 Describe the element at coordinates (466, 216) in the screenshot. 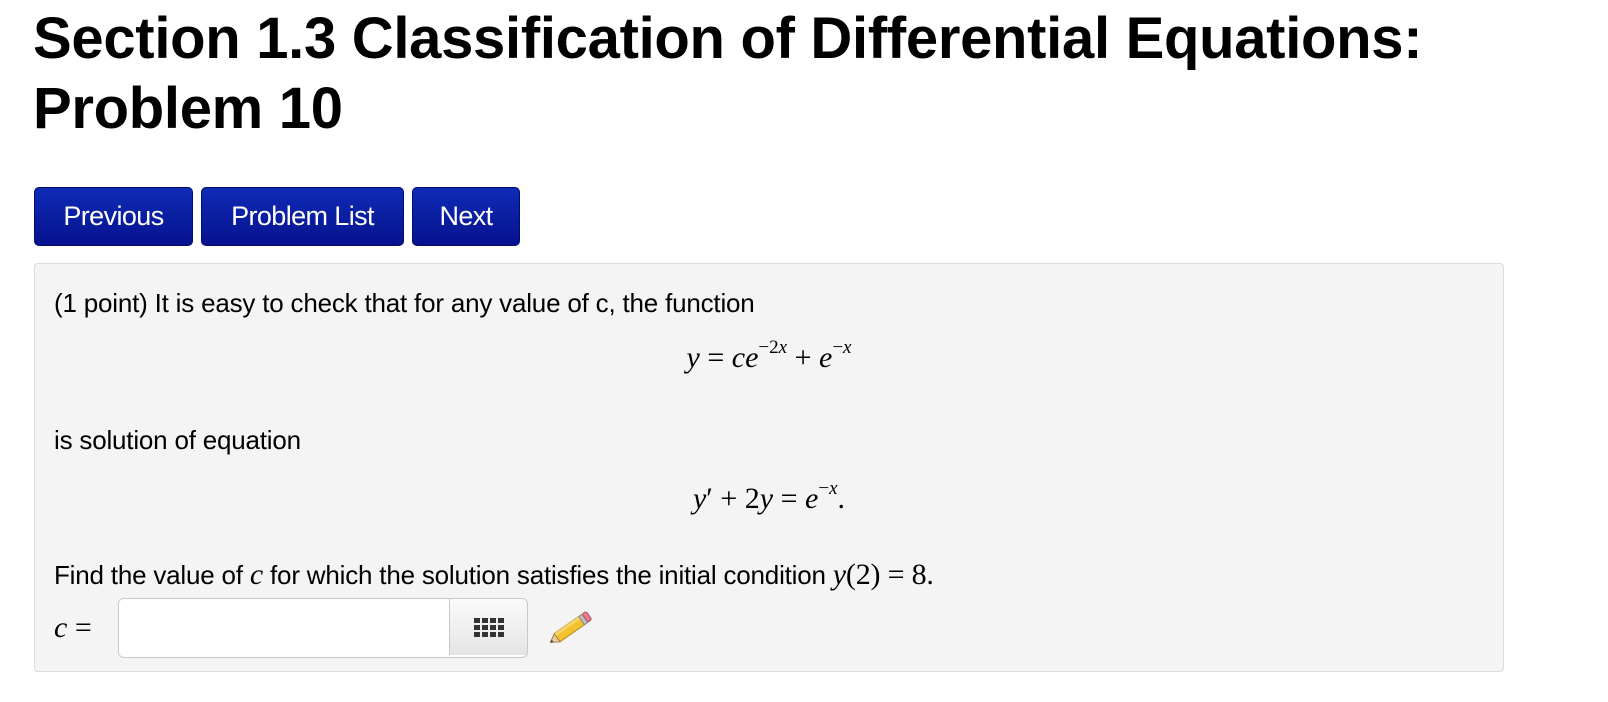

I see `next-button: Next` at that location.